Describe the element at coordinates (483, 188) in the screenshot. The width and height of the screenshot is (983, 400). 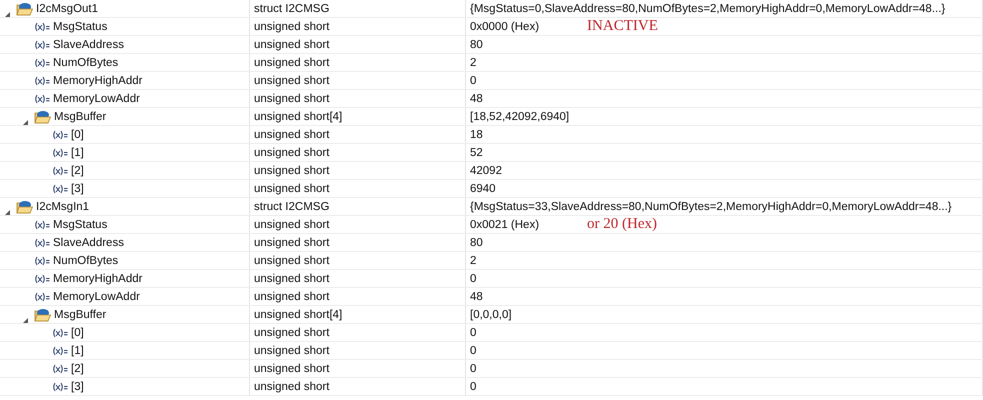
I see `variable-value: 6940` at that location.